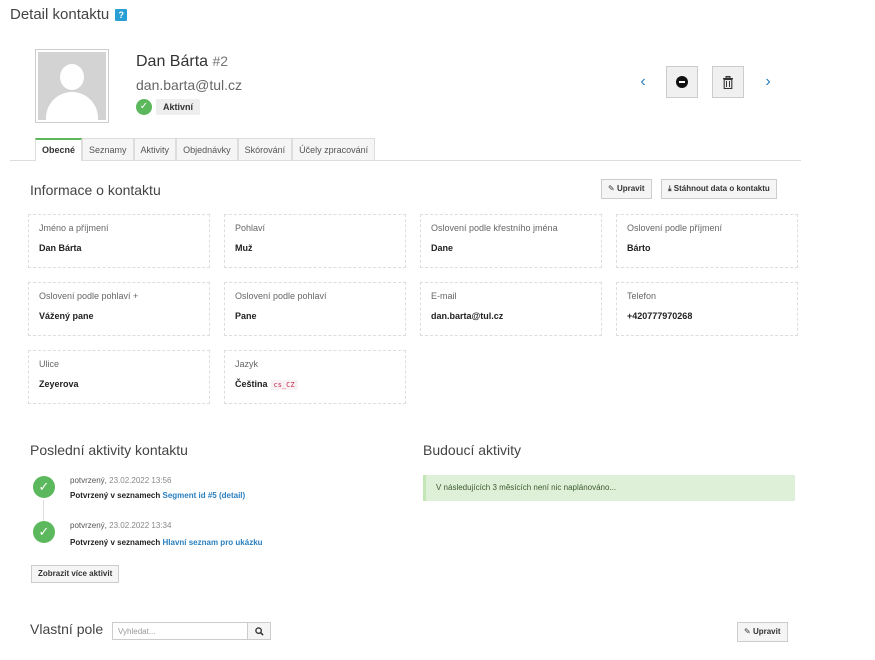  I want to click on tab-lists: Seznamy, so click(108, 149).